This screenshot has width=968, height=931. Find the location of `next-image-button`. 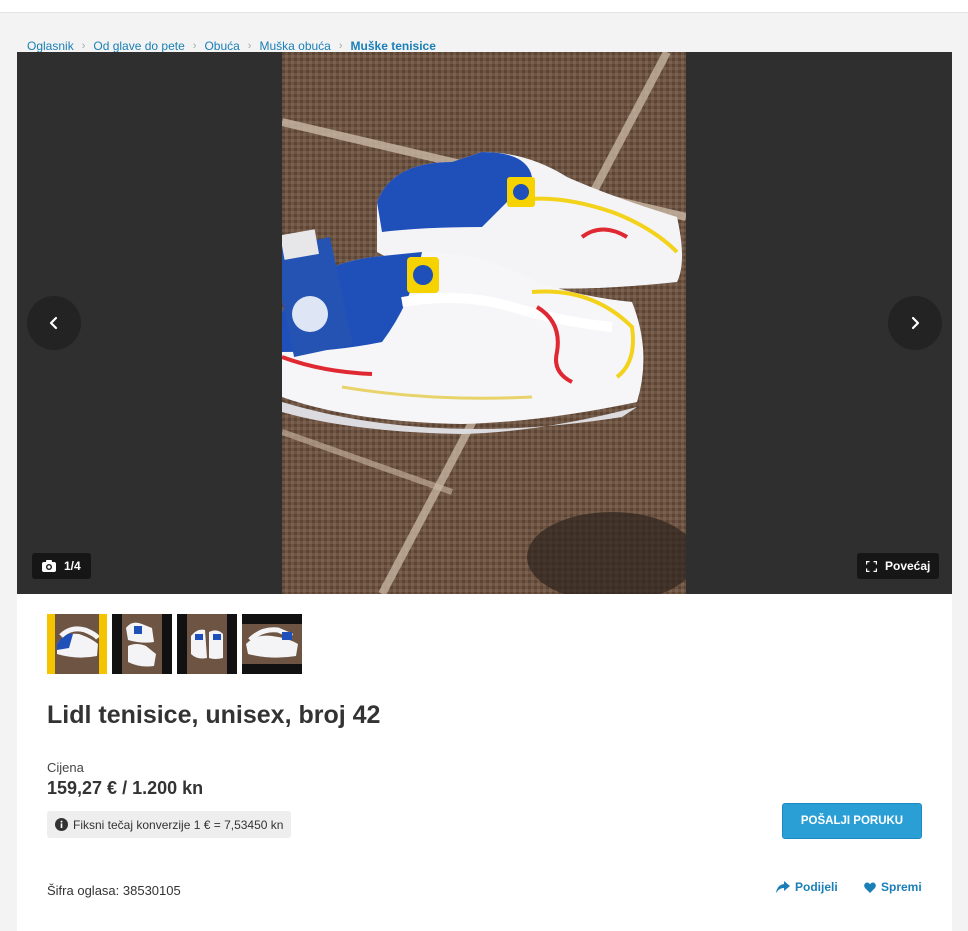

next-image-button is located at coordinates (915, 323).